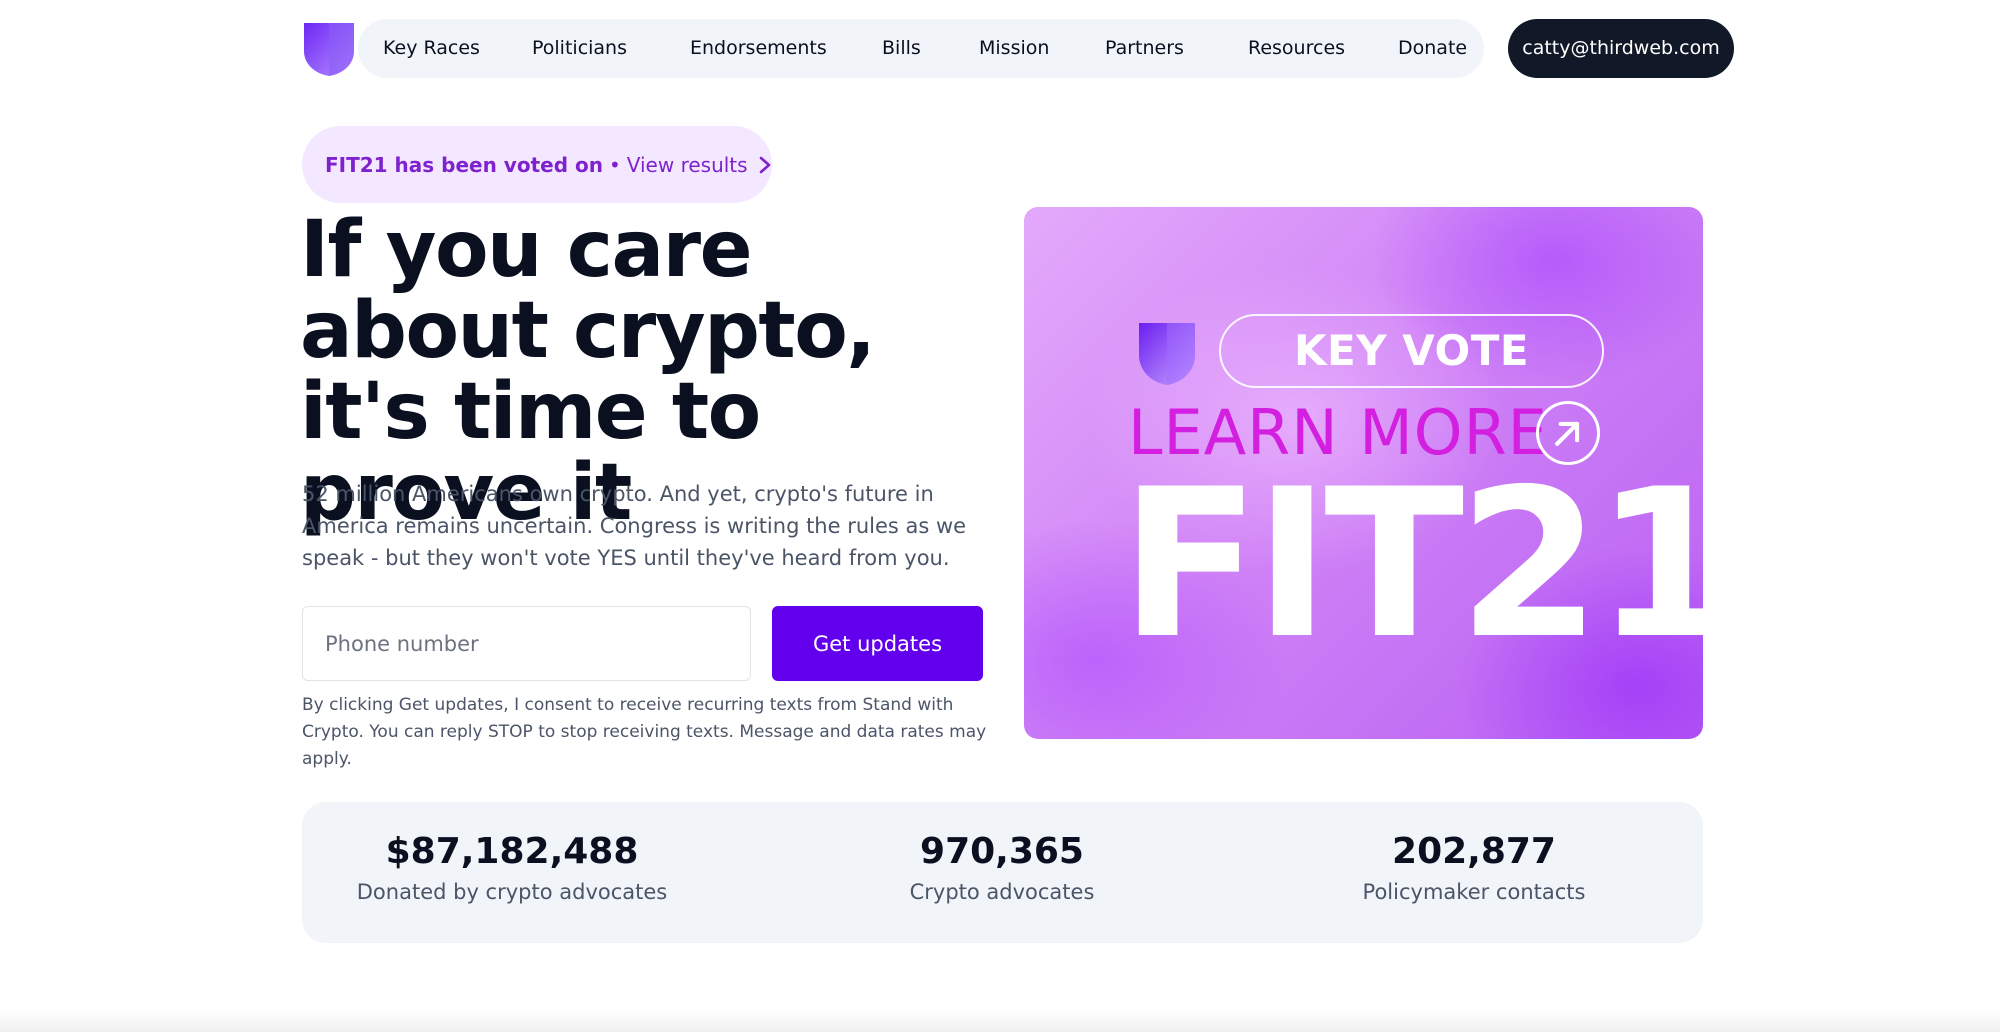 The width and height of the screenshot is (2000, 1032). I want to click on stat-label: Donated by crypto advocates, so click(512, 892).